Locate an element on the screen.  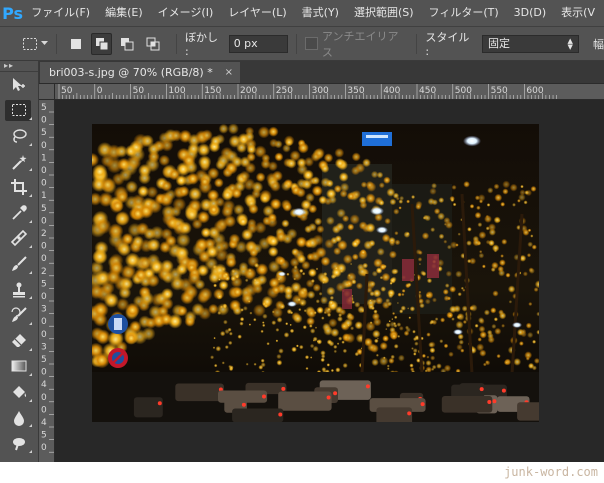
menu-3d: 3D(D) is located at coordinates (532, 13).